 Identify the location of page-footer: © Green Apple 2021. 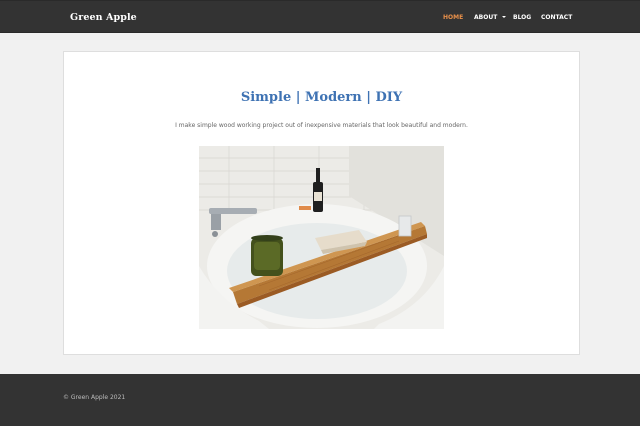
(320, 400).